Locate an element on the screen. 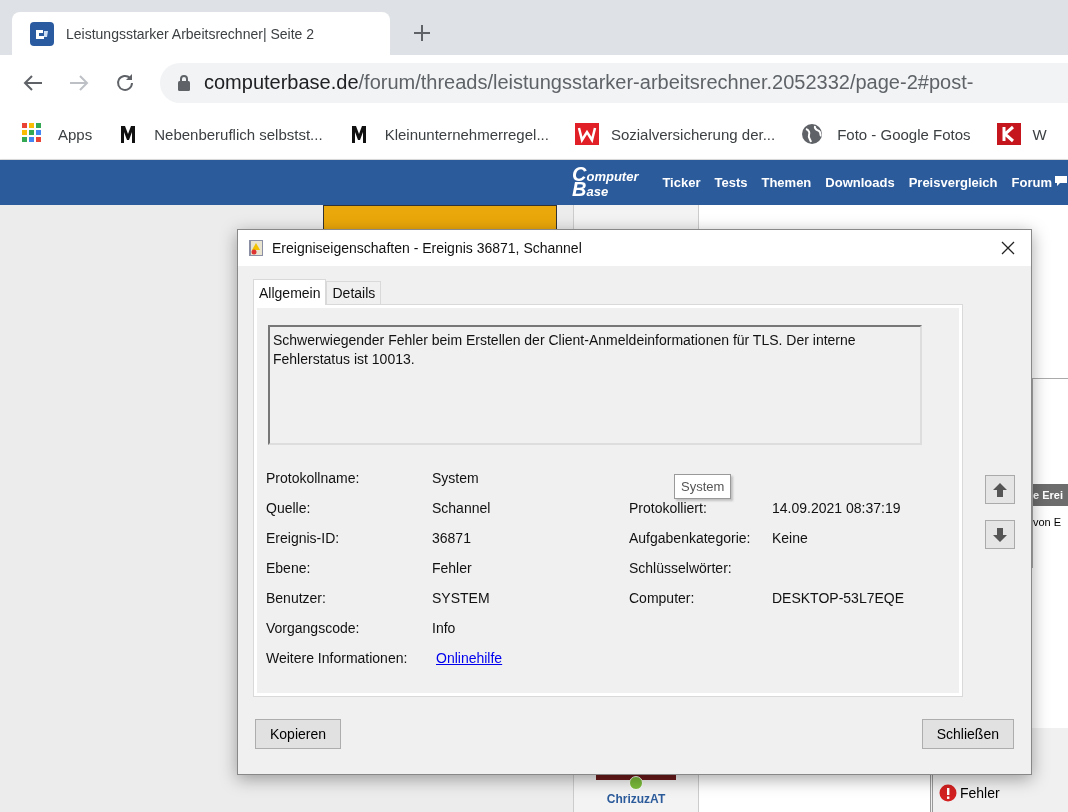 The width and height of the screenshot is (1068, 812). new-tab-icon is located at coordinates (422, 33).